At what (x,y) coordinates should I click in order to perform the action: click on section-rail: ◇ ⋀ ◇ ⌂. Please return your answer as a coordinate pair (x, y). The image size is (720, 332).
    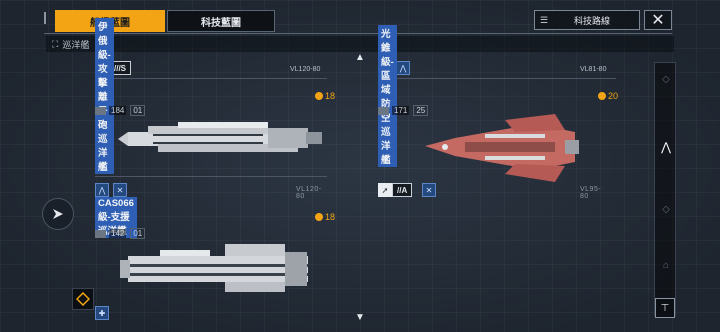
    Looking at the image, I should click on (665, 189).